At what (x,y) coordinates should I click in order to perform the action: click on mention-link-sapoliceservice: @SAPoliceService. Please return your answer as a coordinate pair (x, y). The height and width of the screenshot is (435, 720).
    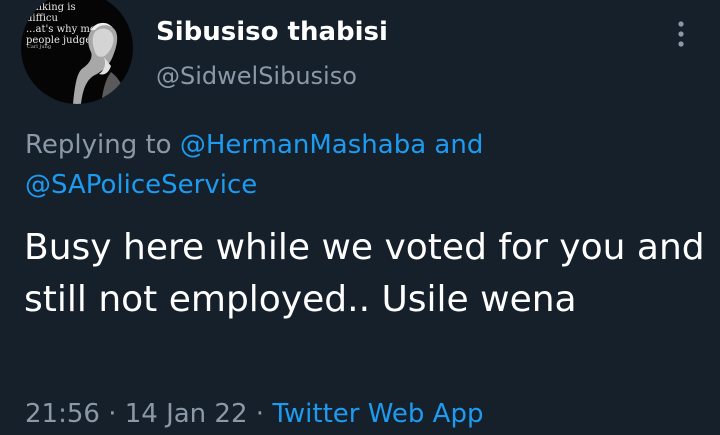
    Looking at the image, I should click on (141, 185).